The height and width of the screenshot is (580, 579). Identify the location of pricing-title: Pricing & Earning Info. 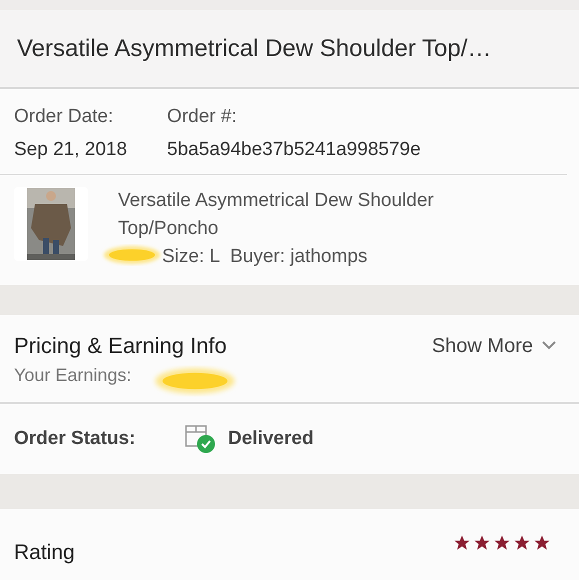
(120, 346).